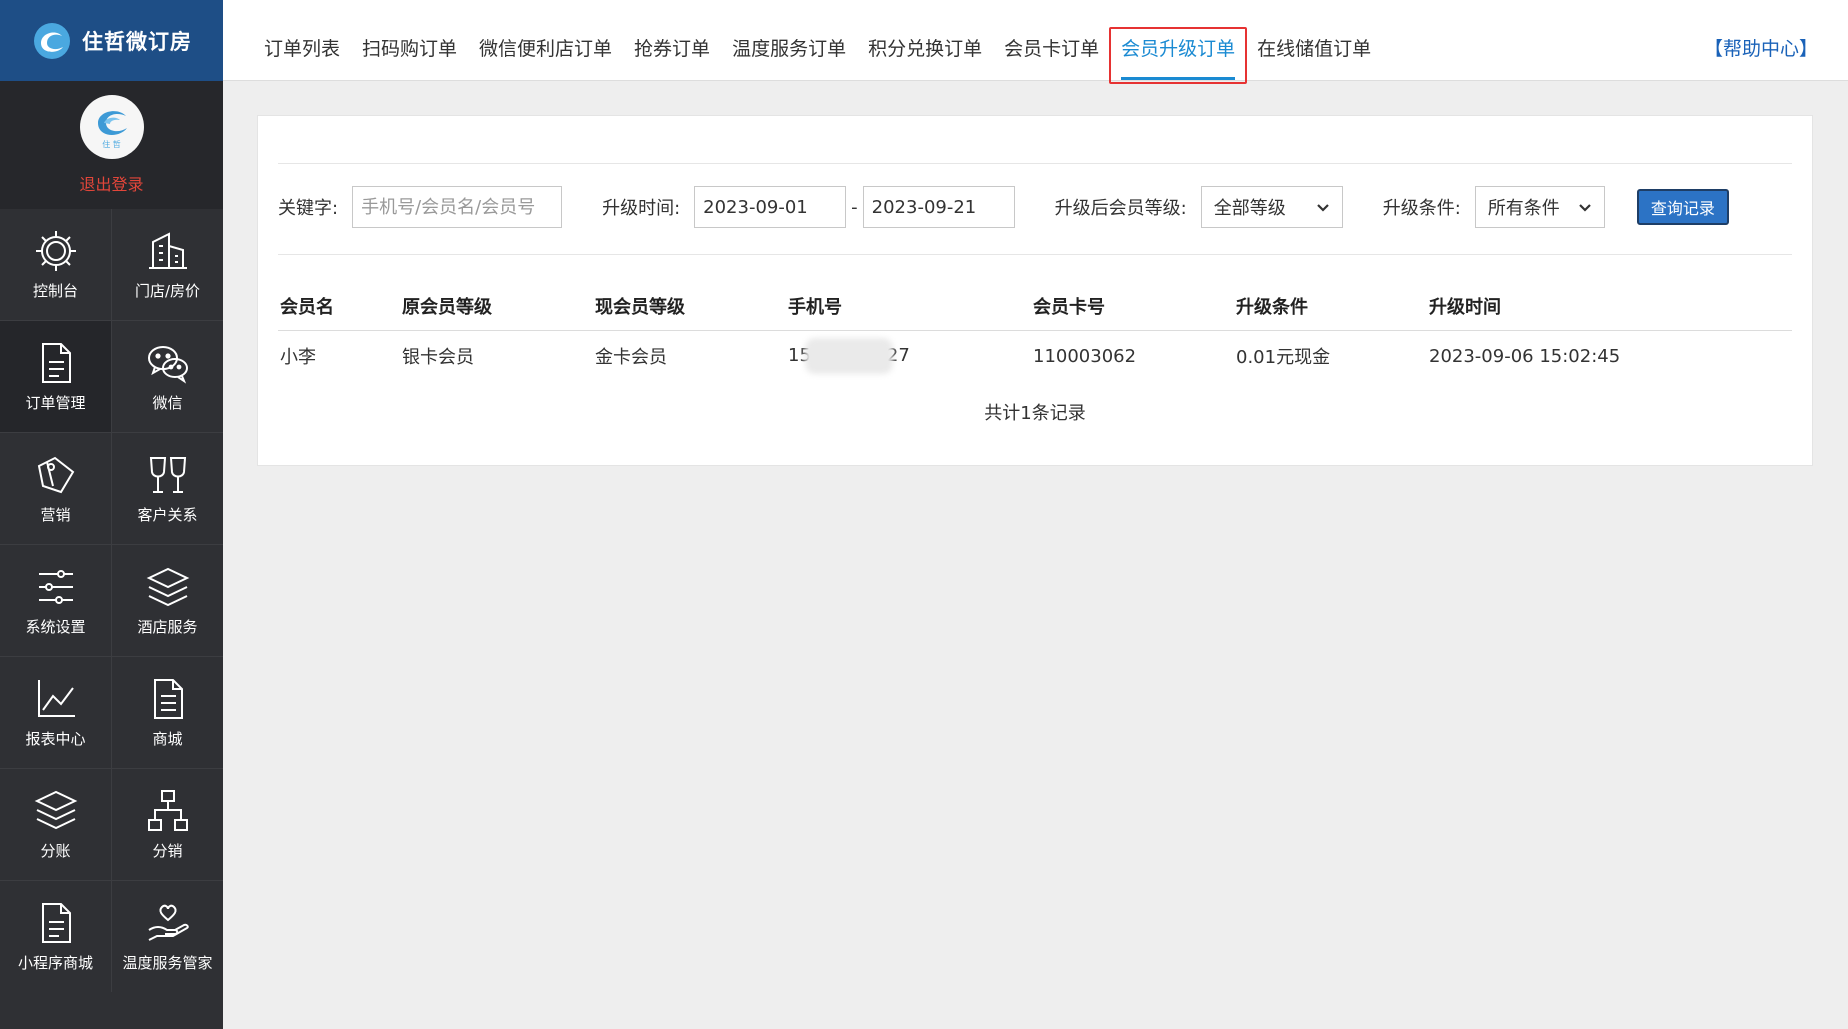 The image size is (1848, 1029). I want to click on brand-bar: 住哲微订房, so click(111, 40).